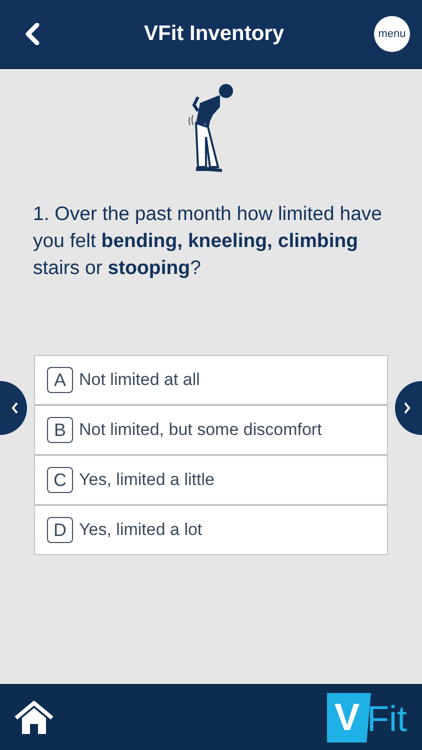 The width and height of the screenshot is (422, 750). I want to click on home-icon, so click(34, 718).